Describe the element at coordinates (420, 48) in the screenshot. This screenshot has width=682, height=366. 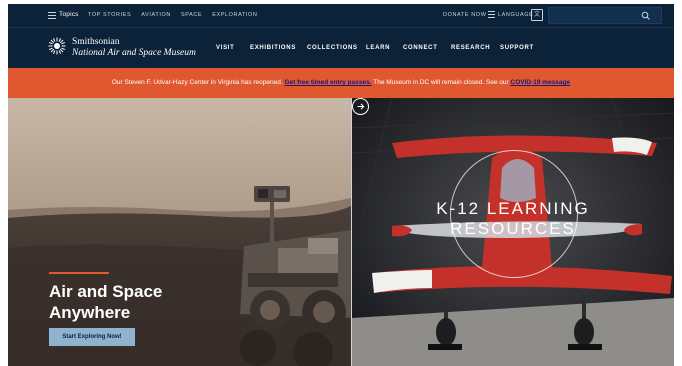
I see `nav-connect: CONNECT` at that location.